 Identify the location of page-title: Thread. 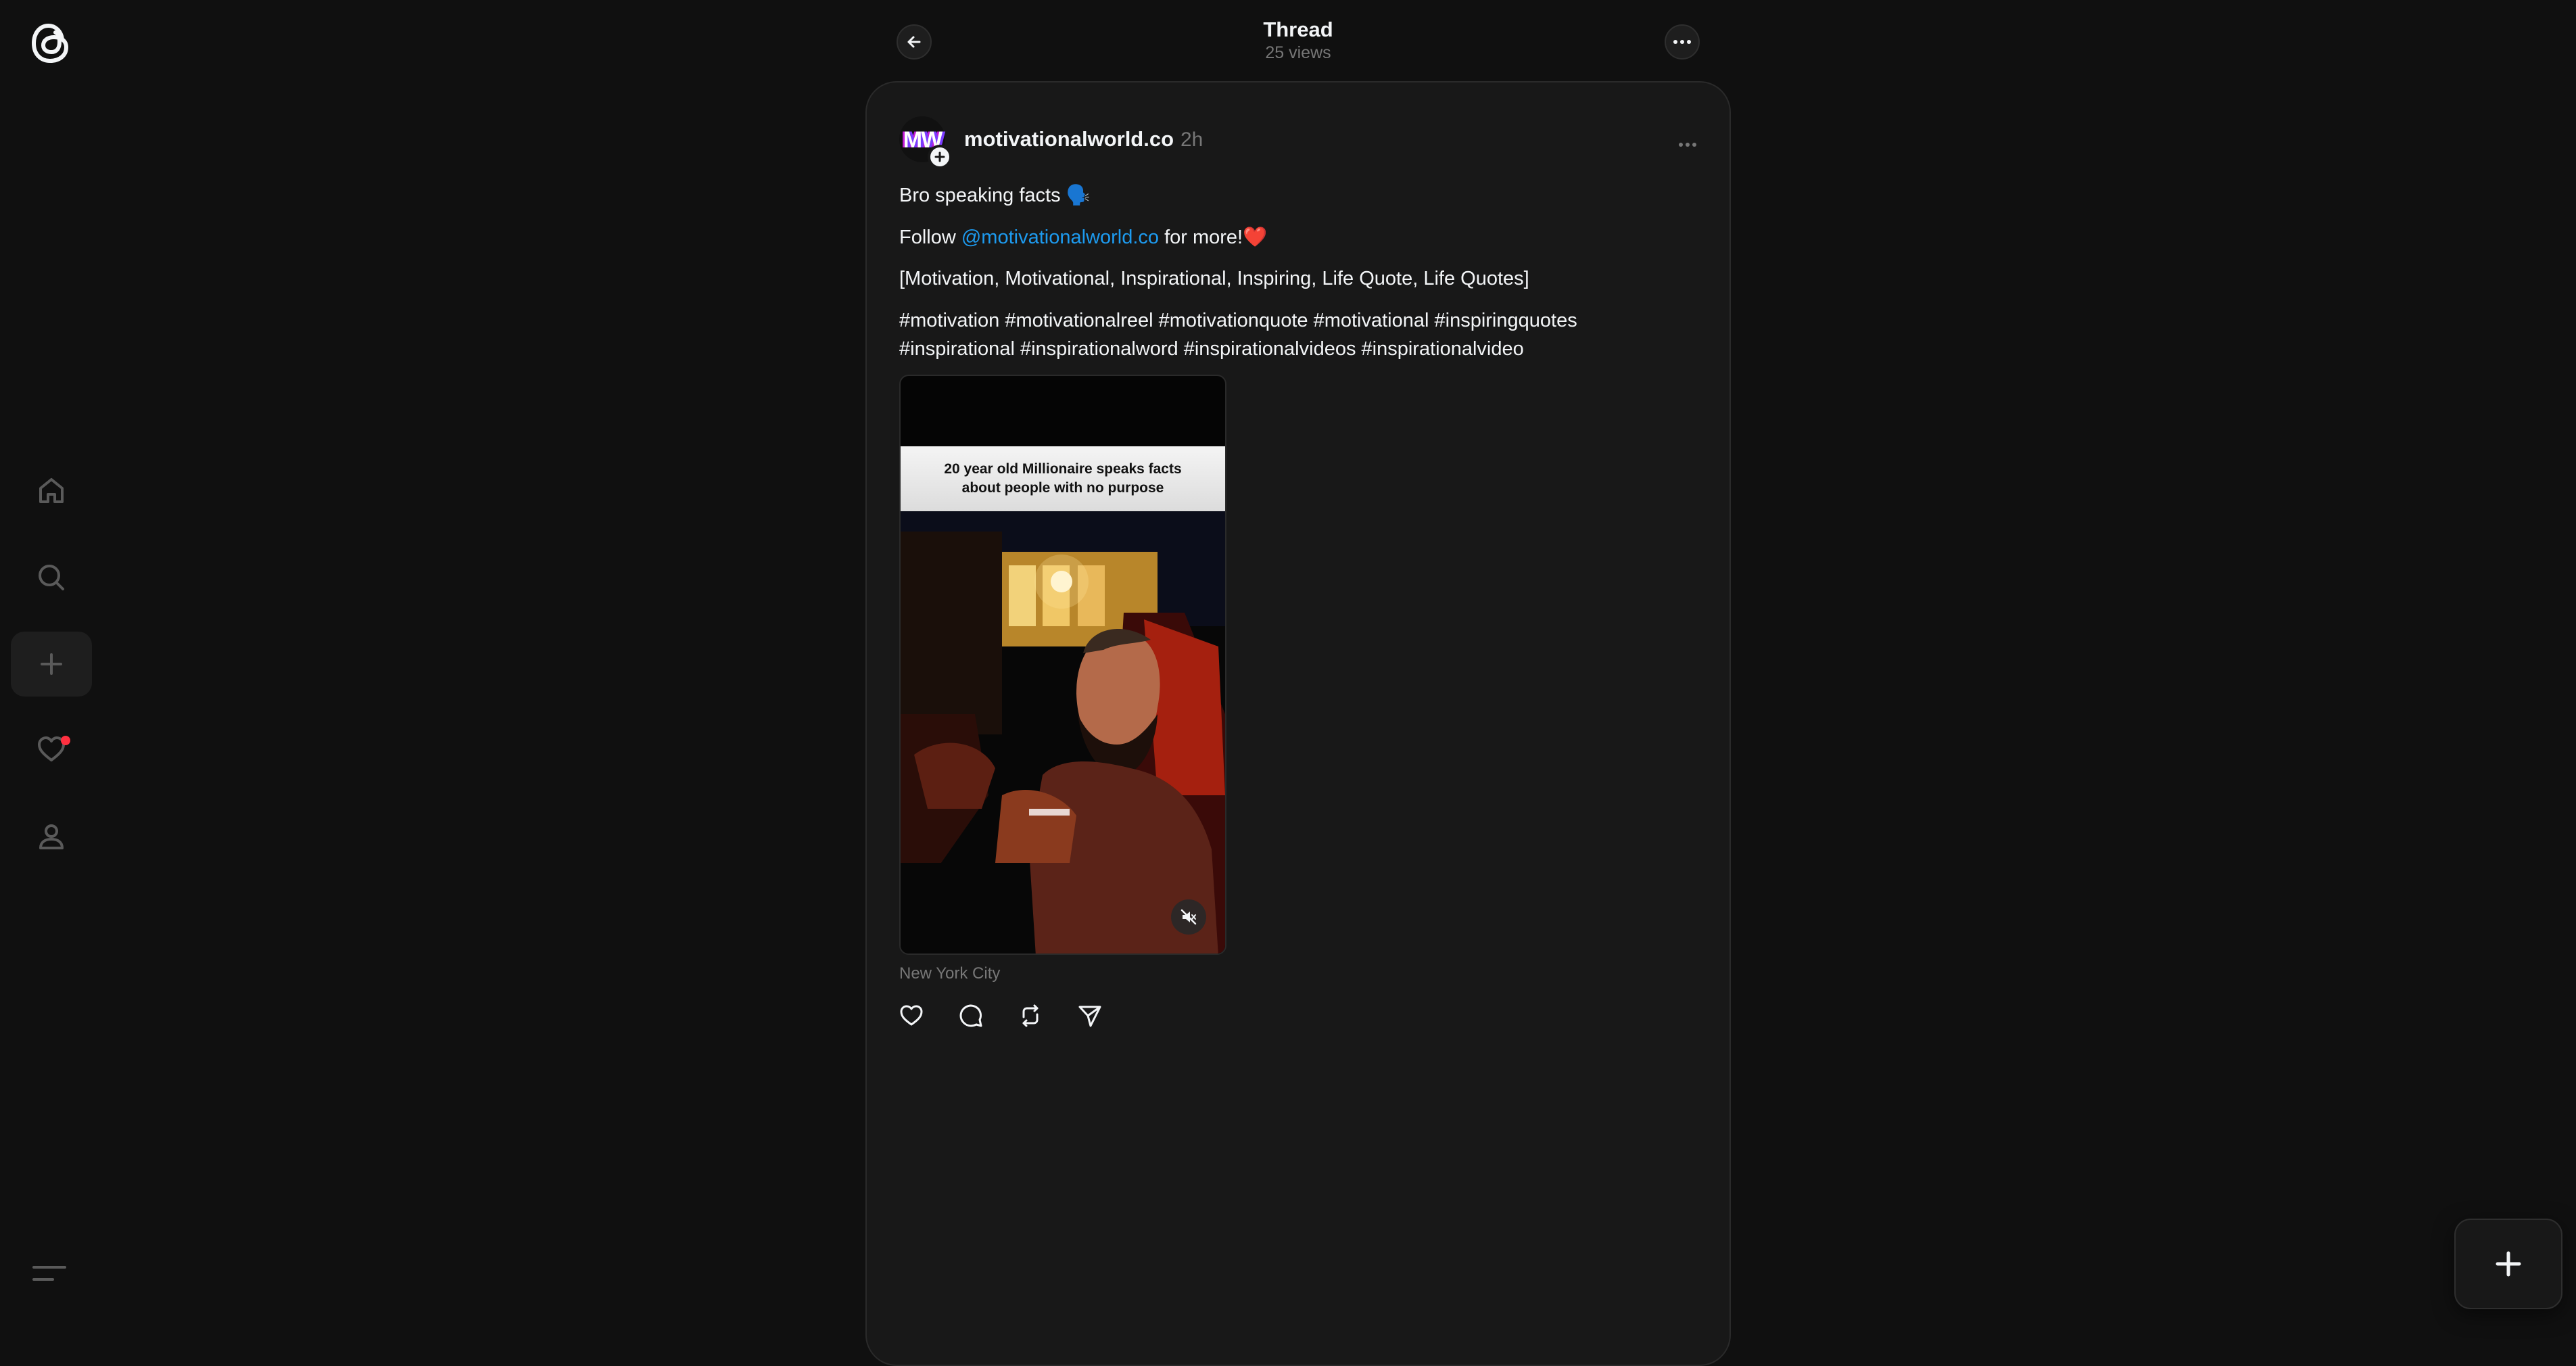
(1298, 30).